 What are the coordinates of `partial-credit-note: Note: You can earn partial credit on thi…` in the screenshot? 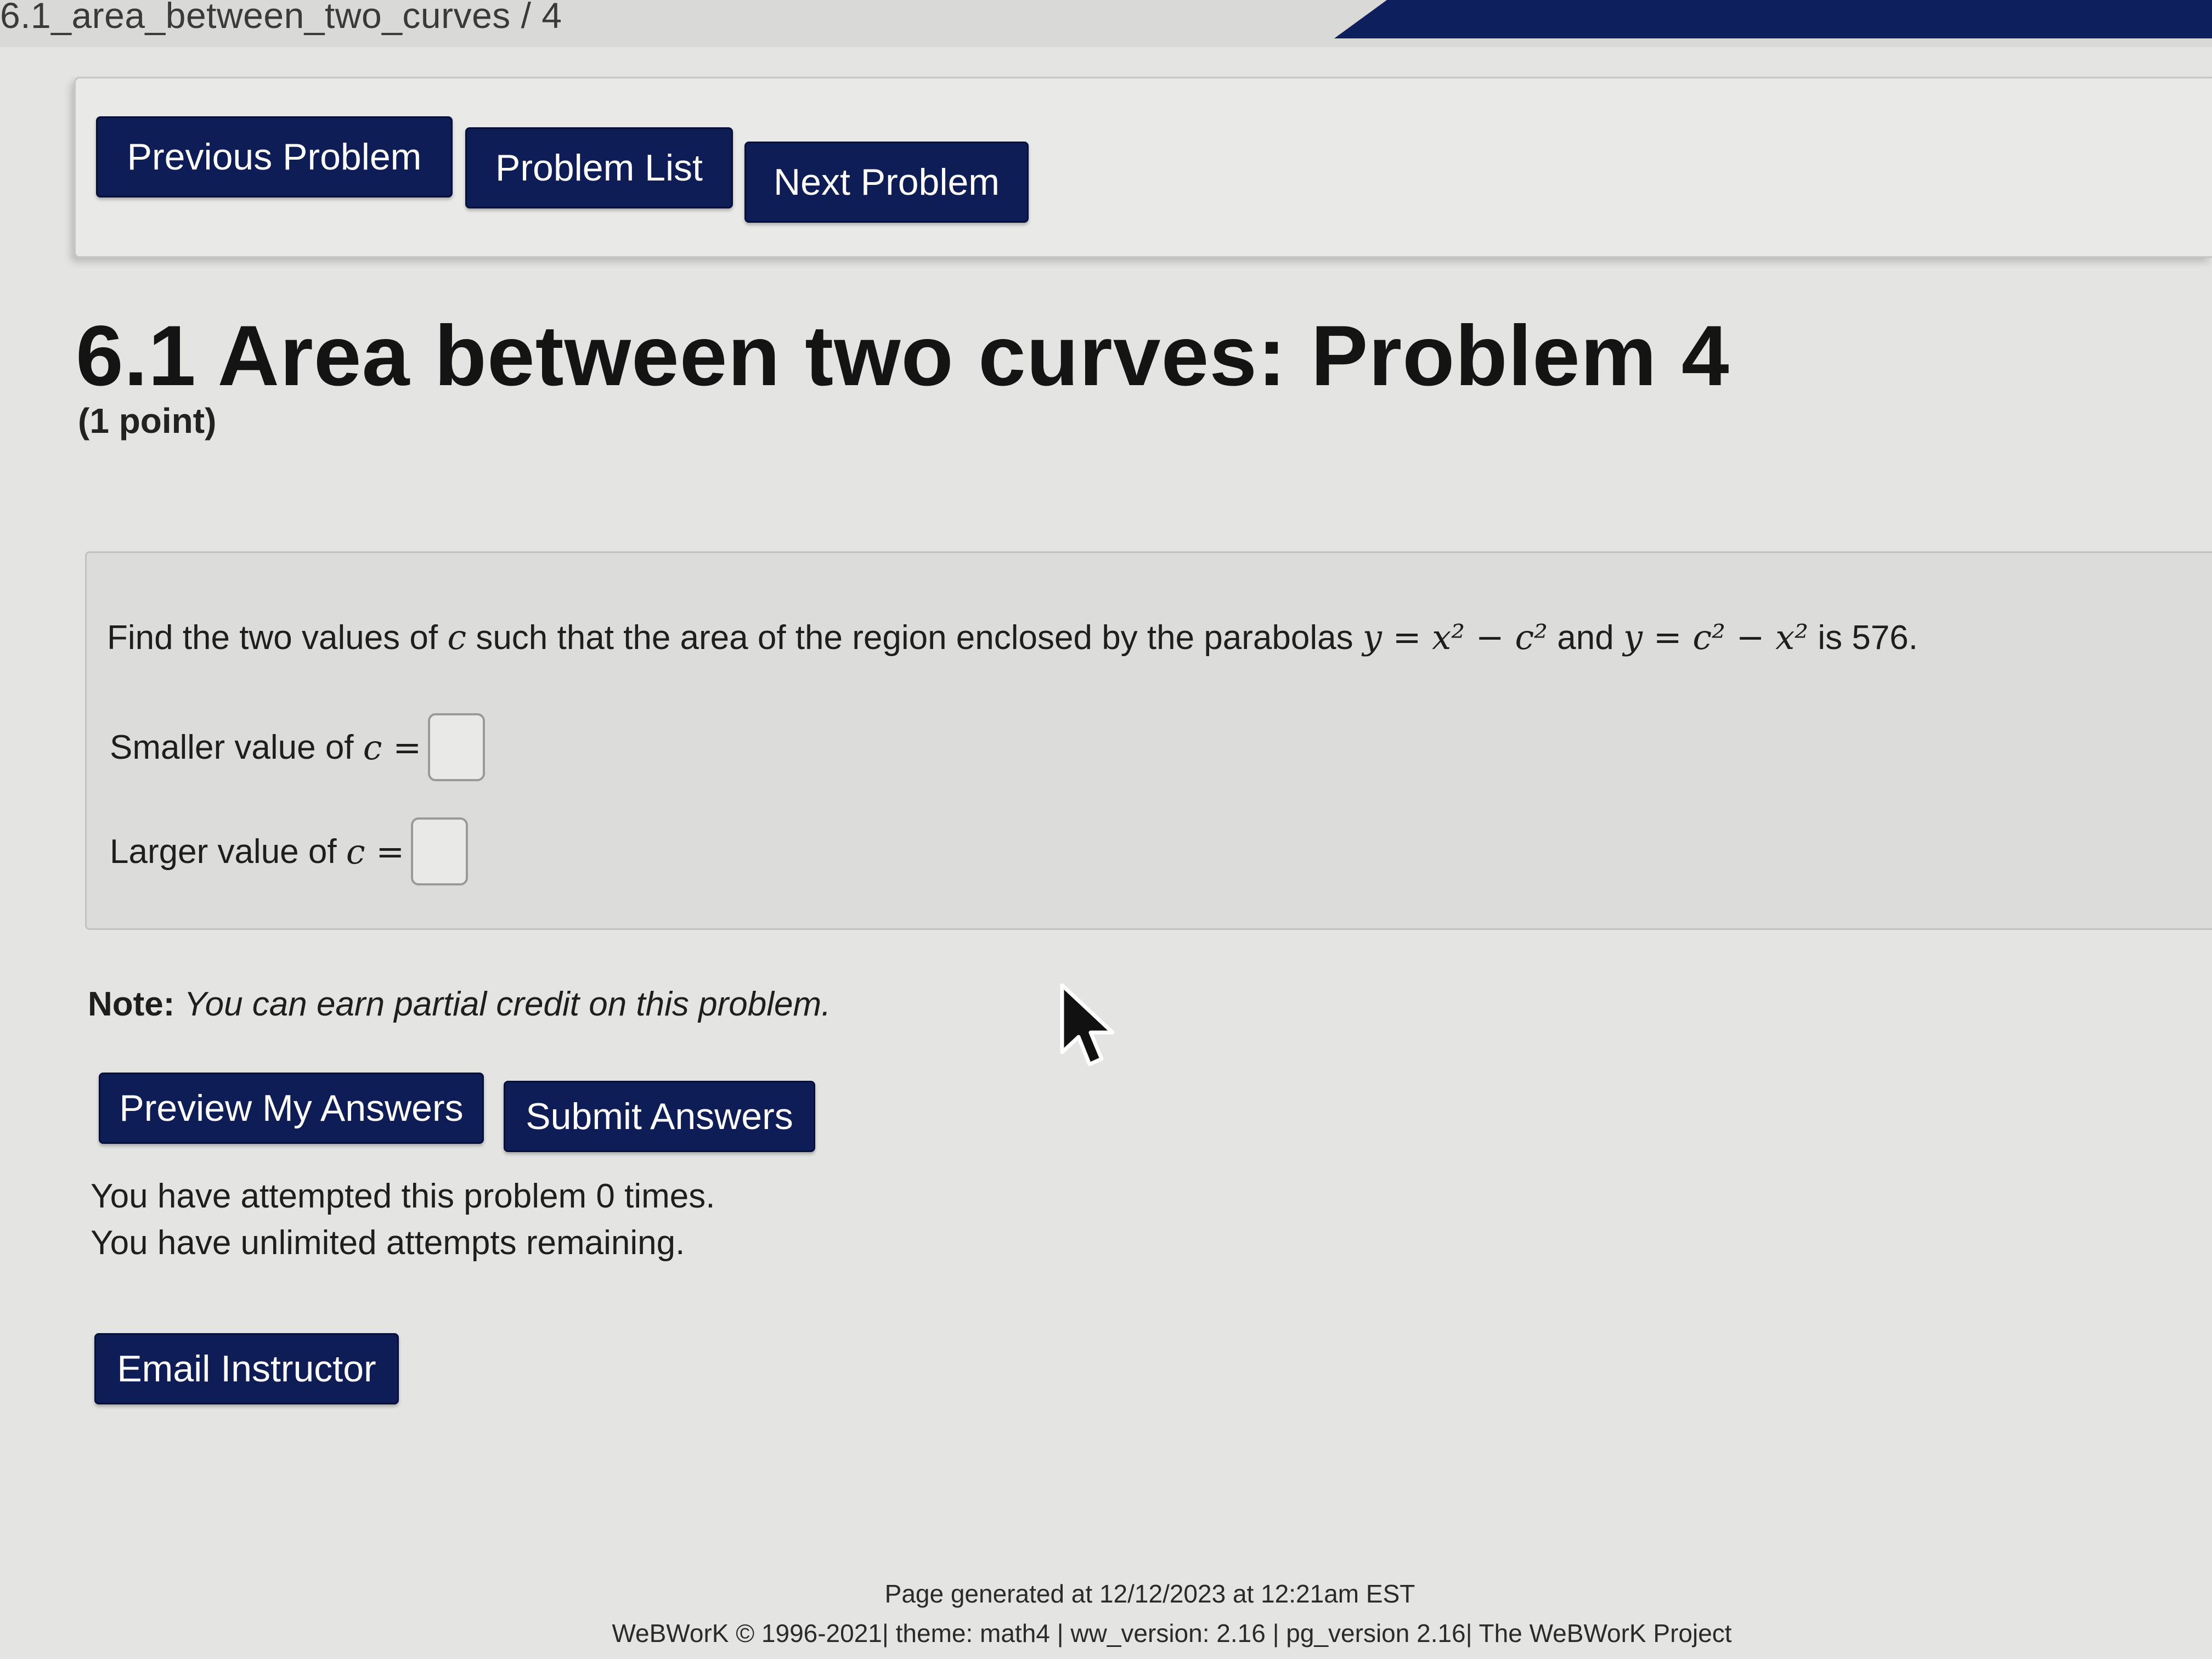 It's located at (460, 1005).